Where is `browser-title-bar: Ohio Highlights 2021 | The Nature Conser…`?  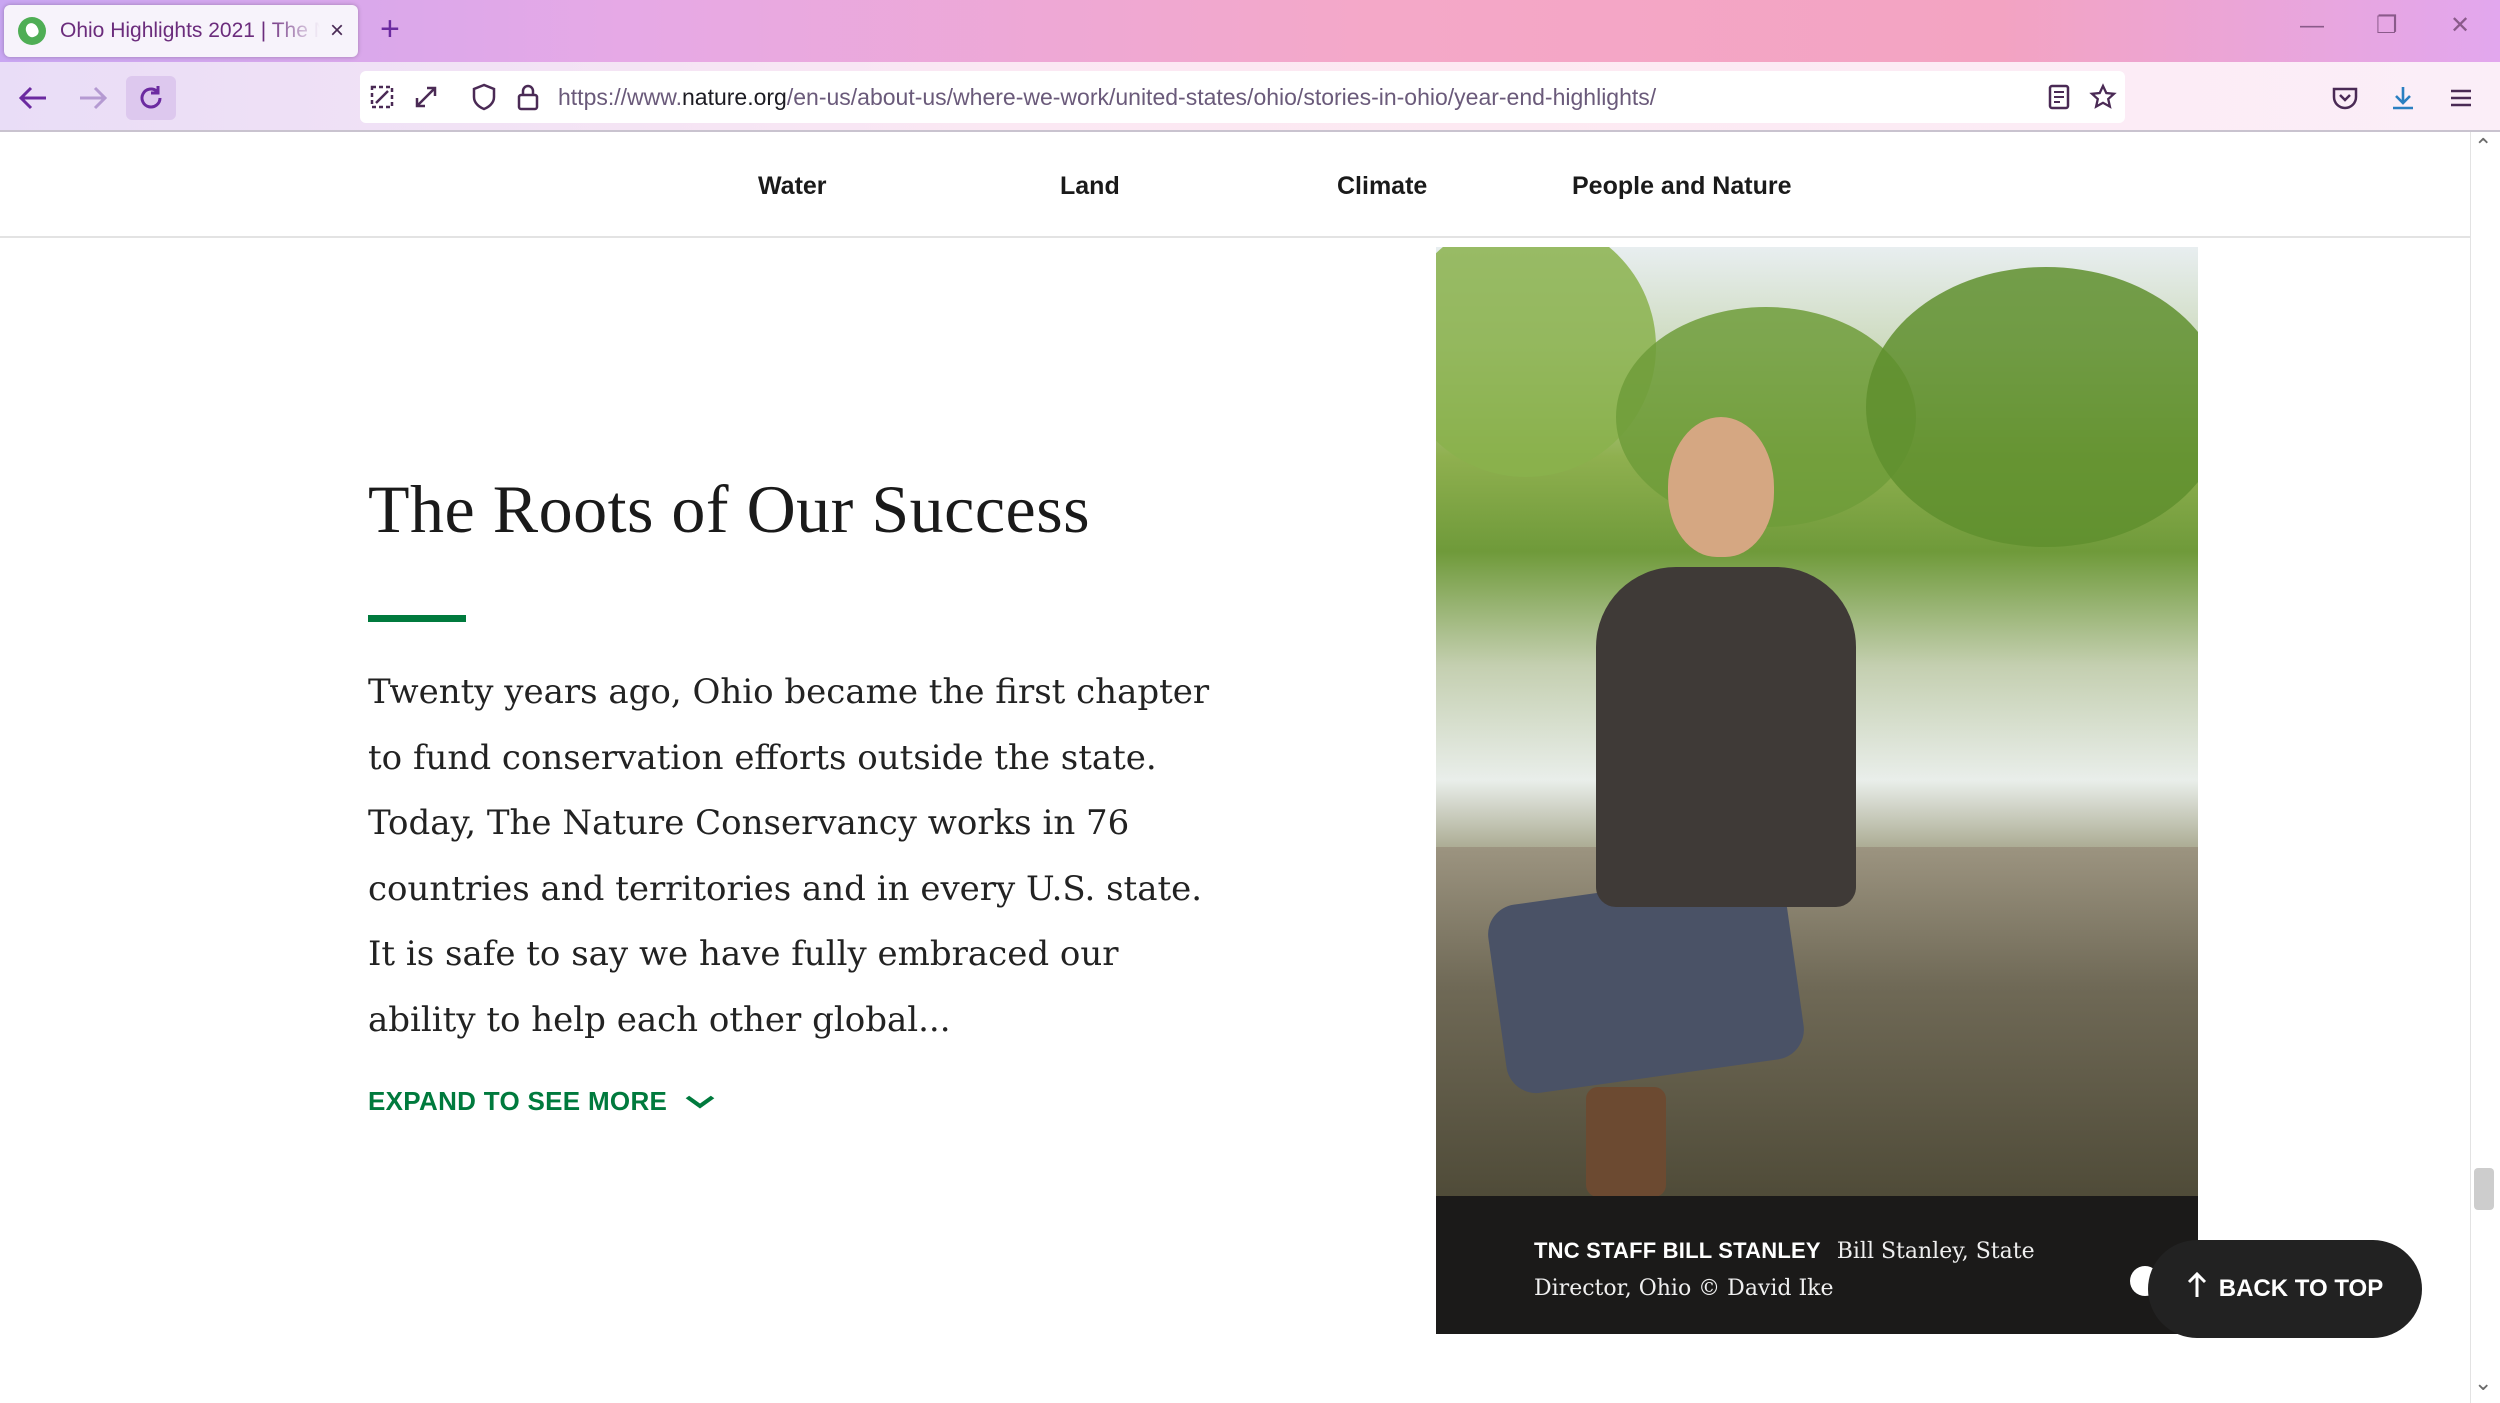 browser-title-bar: Ohio Highlights 2021 | The Nature Conser… is located at coordinates (1250, 31).